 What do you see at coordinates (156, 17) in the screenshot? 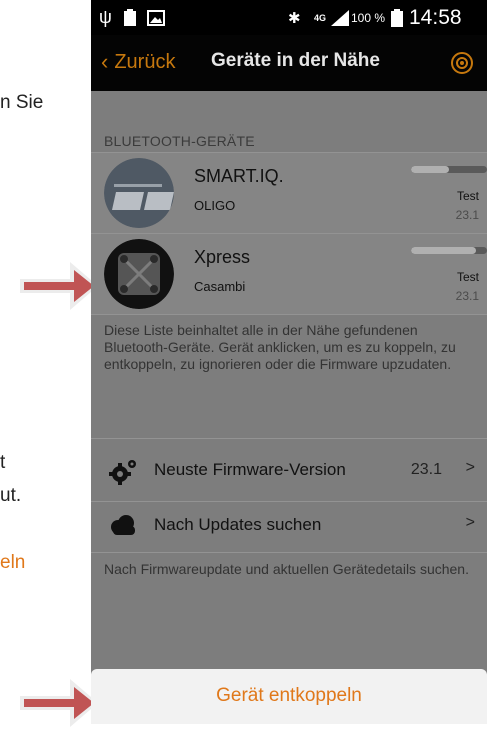
I see `image-icon` at bounding box center [156, 17].